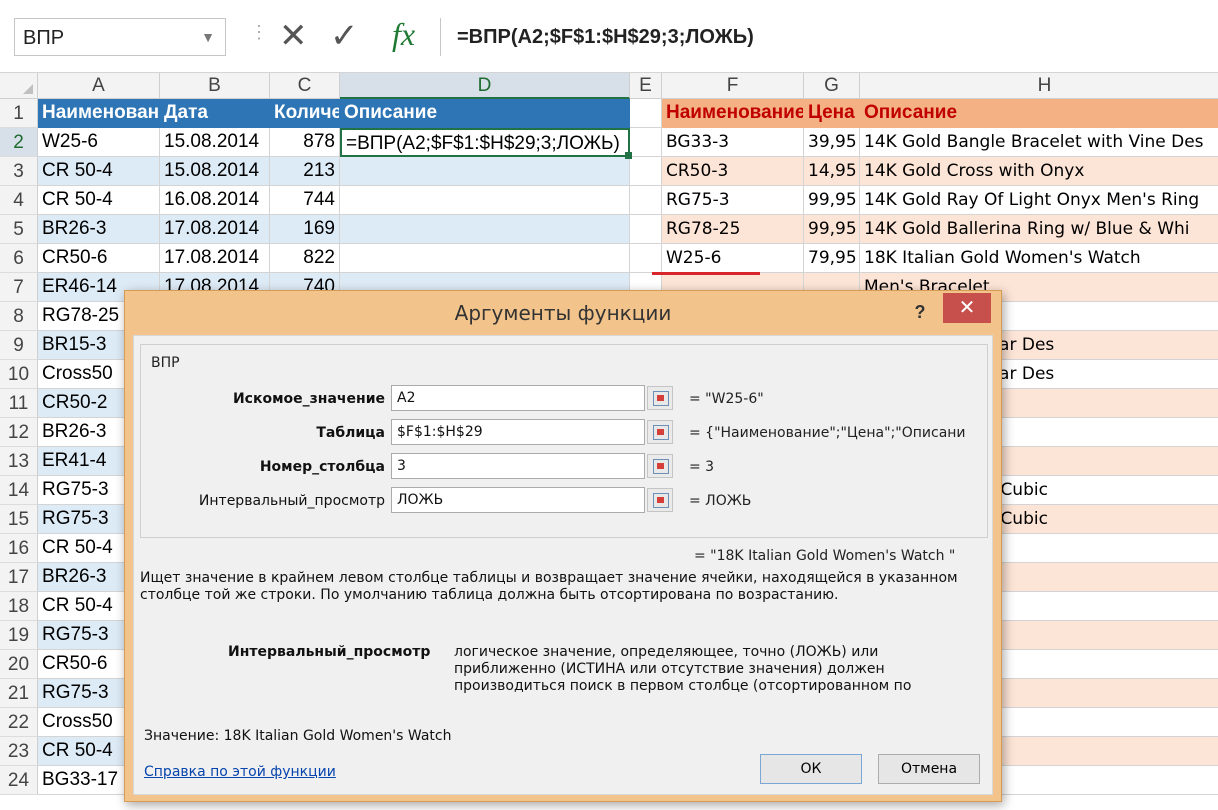 The image size is (1218, 810). Describe the element at coordinates (1039, 142) in the screenshot. I see `table-cell: 14K Gold Bangle Bracelet with Vine Des` at that location.